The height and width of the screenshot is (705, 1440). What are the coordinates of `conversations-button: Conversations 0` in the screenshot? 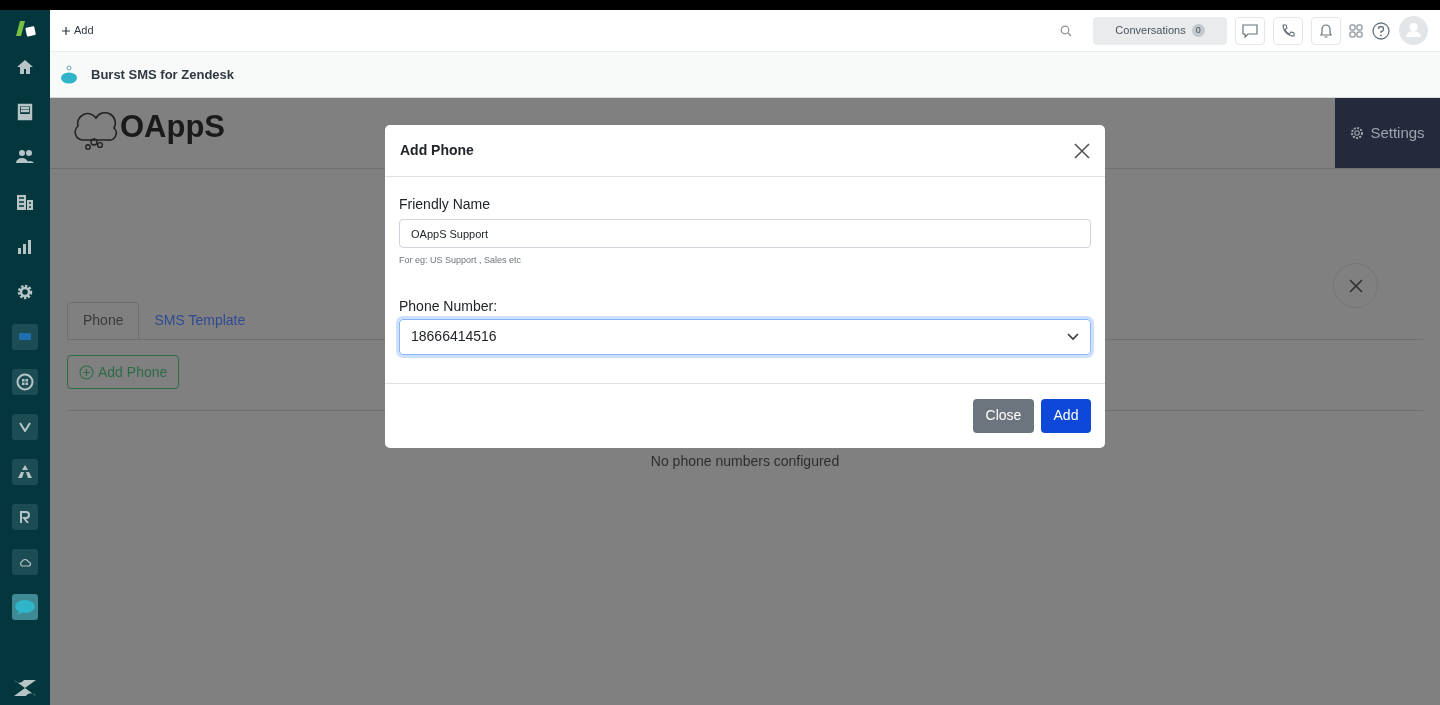 It's located at (1160, 30).